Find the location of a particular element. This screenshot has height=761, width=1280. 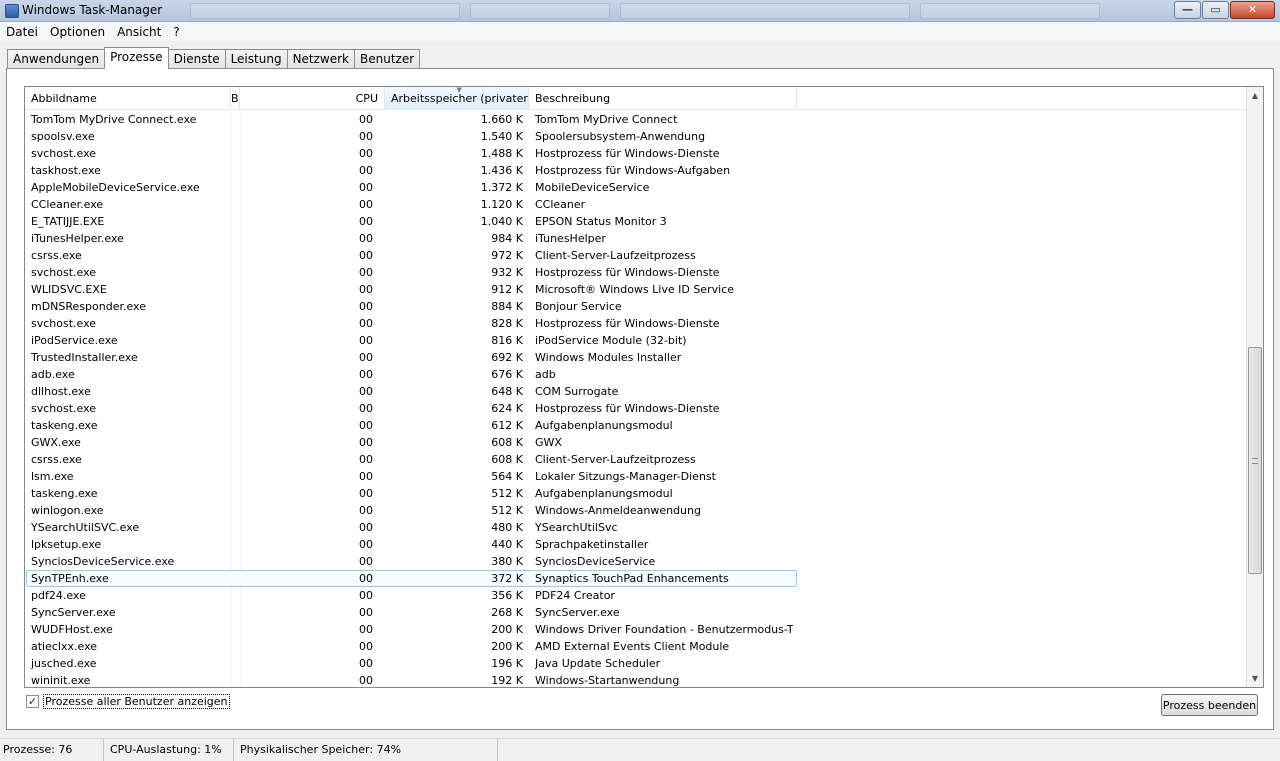

column-header-description: Beschreibung is located at coordinates (663, 98).